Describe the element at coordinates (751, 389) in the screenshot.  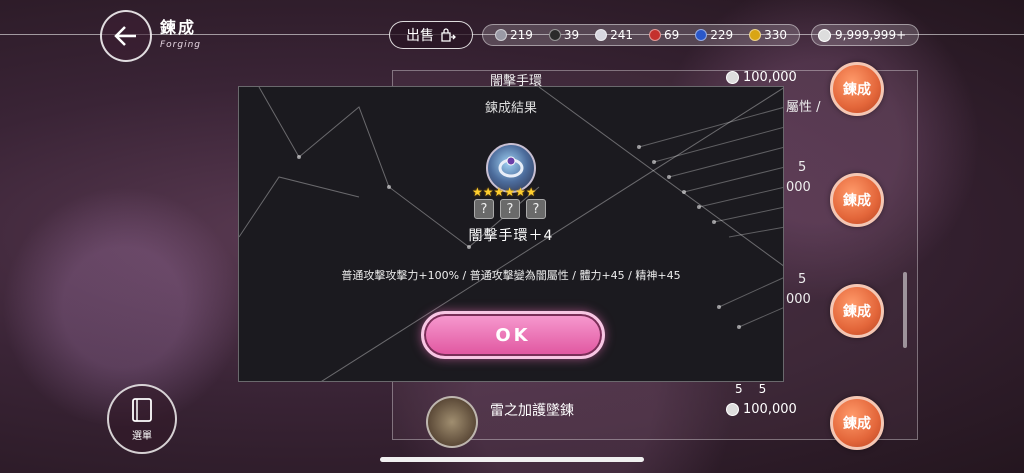
I see `material-counts: 5 5` at that location.